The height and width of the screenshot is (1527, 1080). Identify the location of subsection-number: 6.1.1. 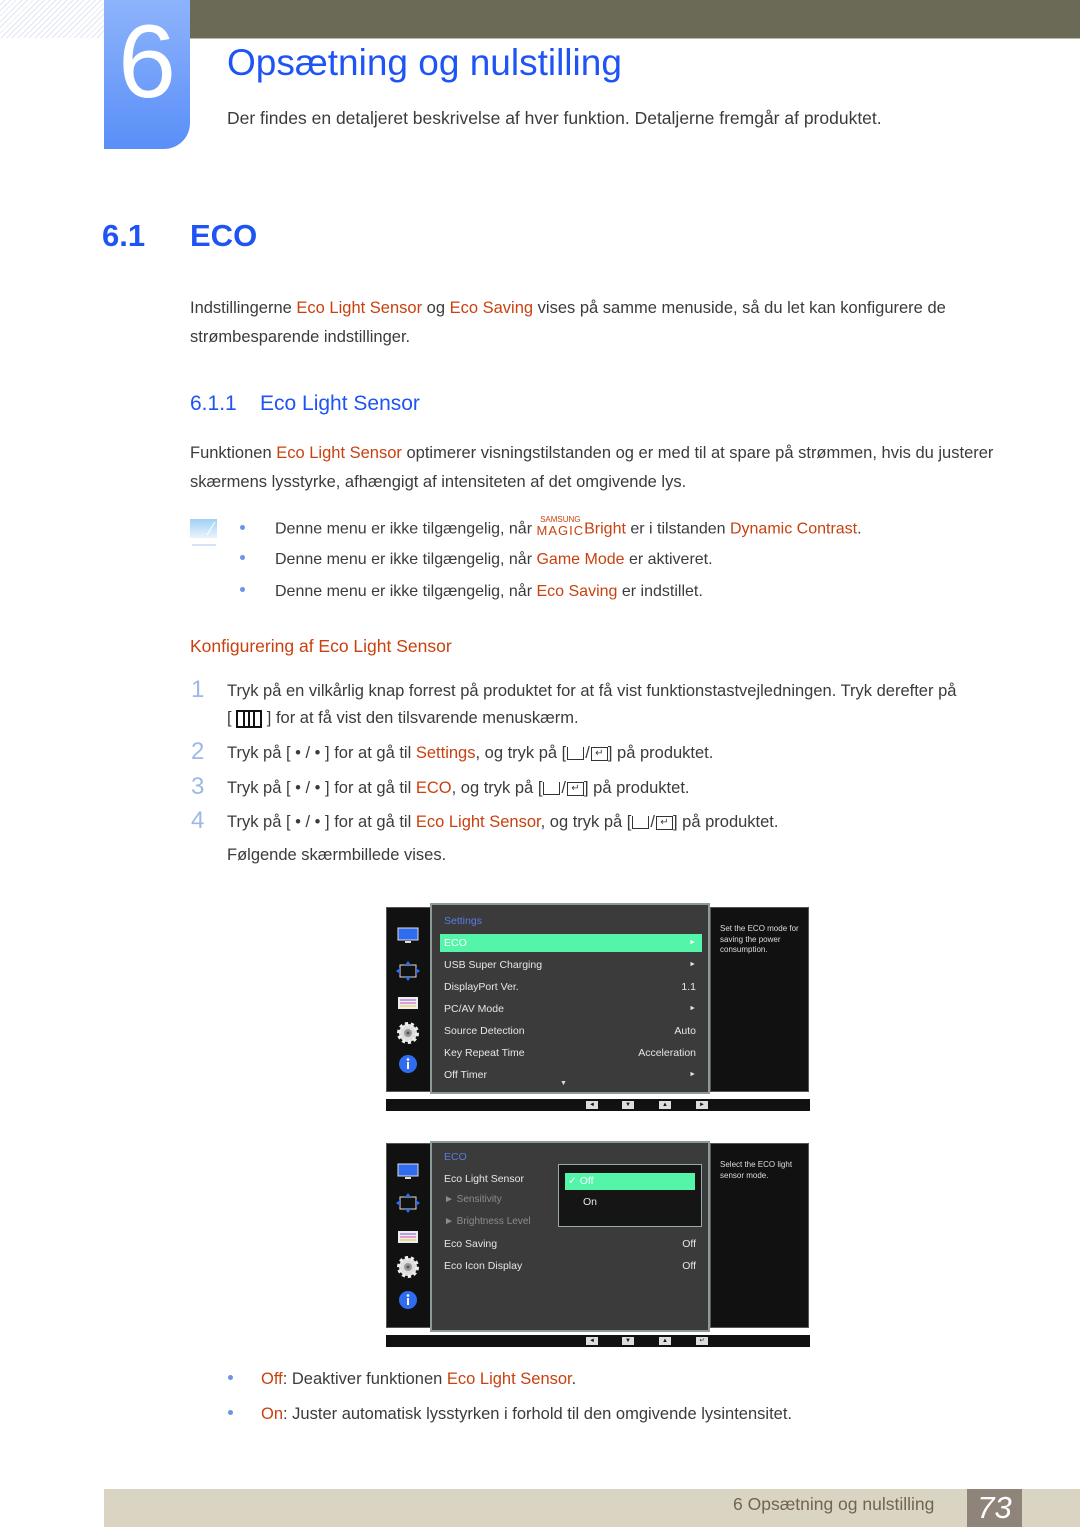
(213, 403).